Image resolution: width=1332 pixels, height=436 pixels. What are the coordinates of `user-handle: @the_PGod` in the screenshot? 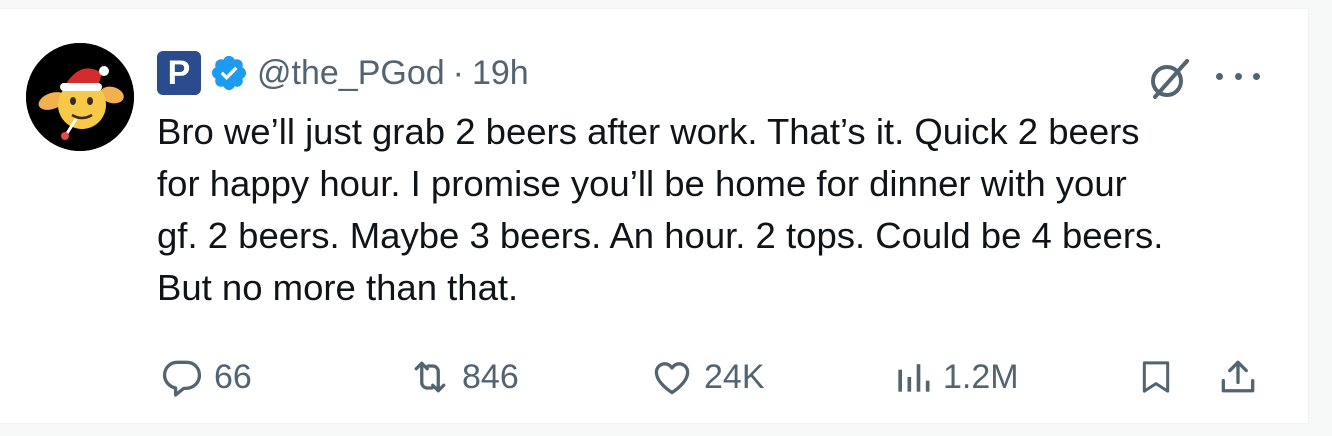 It's located at (351, 73).